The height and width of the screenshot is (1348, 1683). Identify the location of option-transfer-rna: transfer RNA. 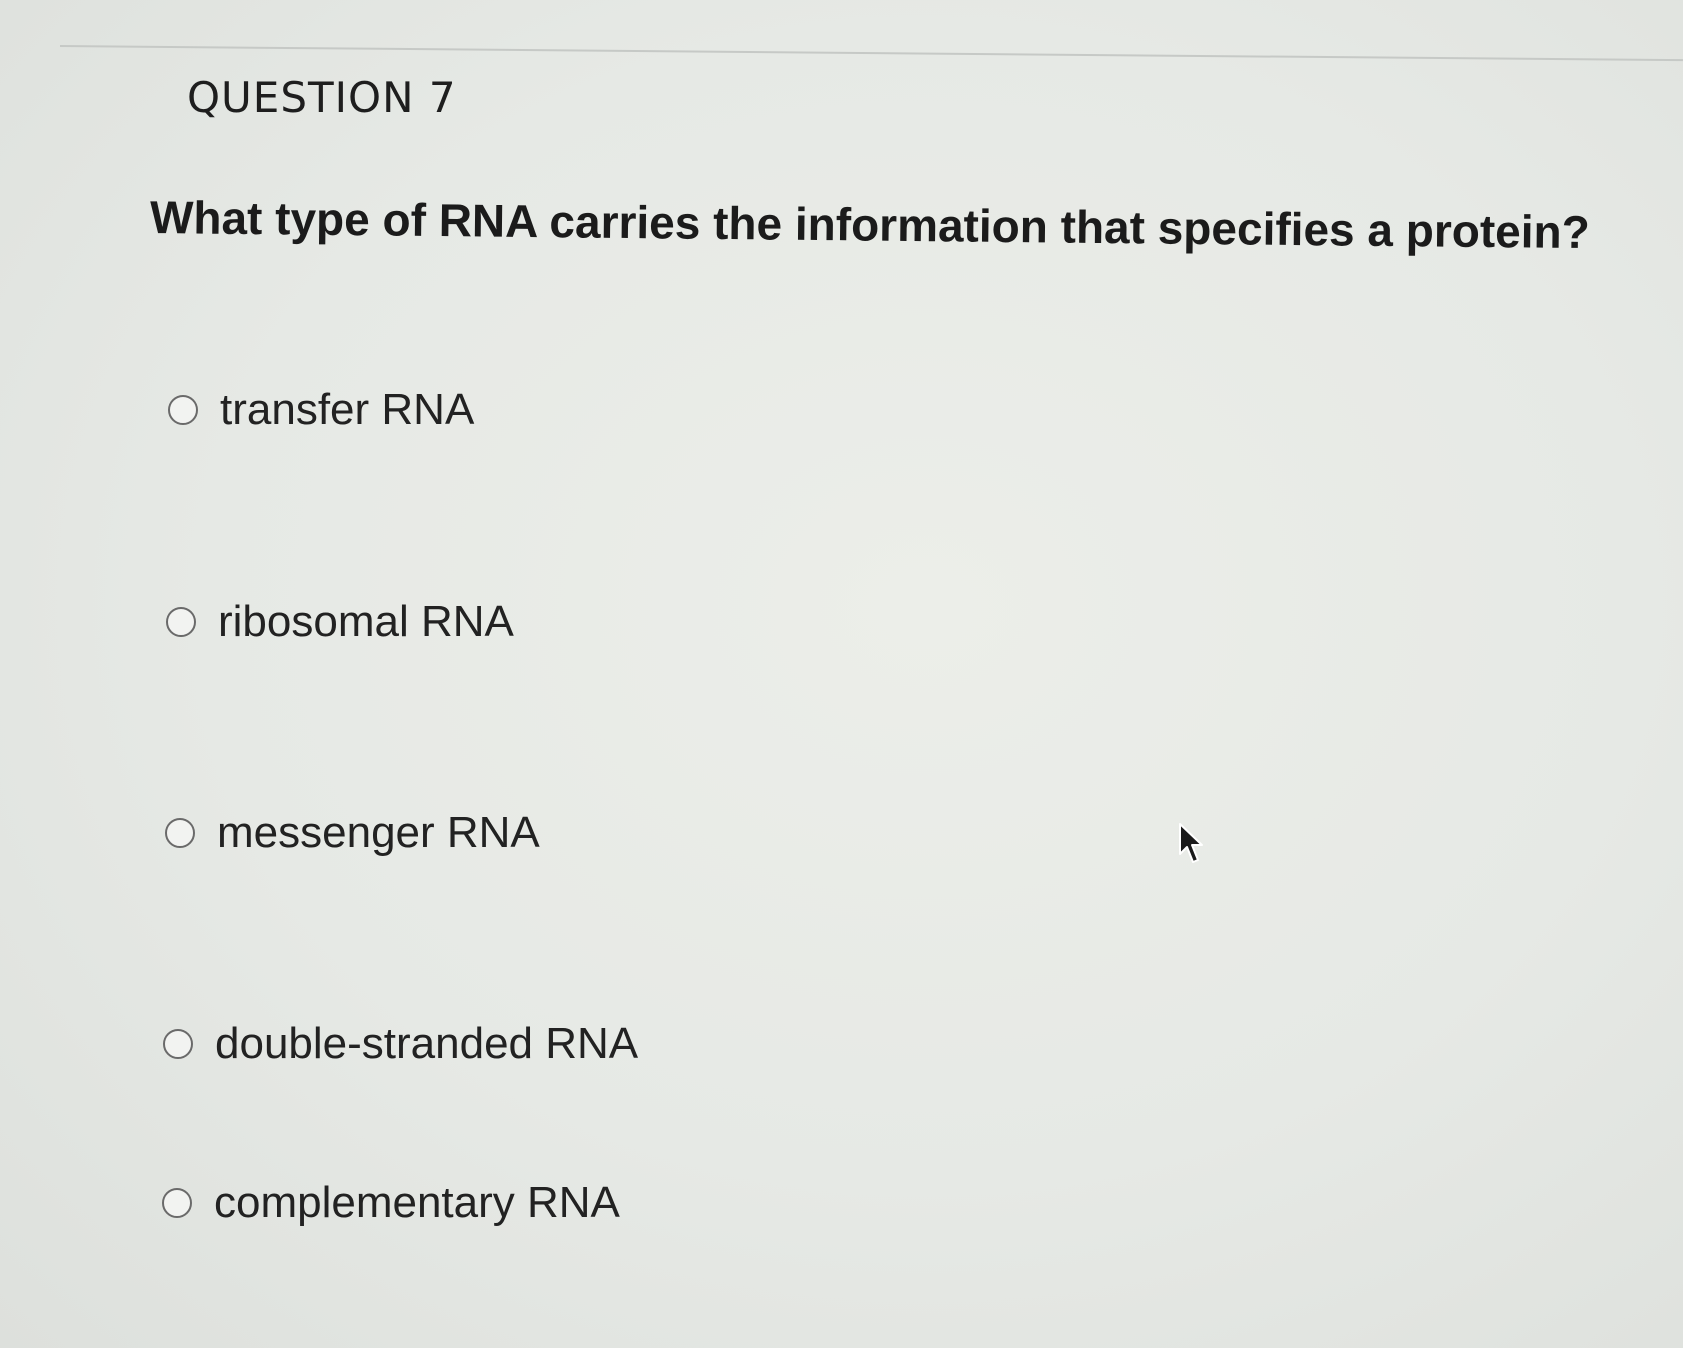
(321, 410).